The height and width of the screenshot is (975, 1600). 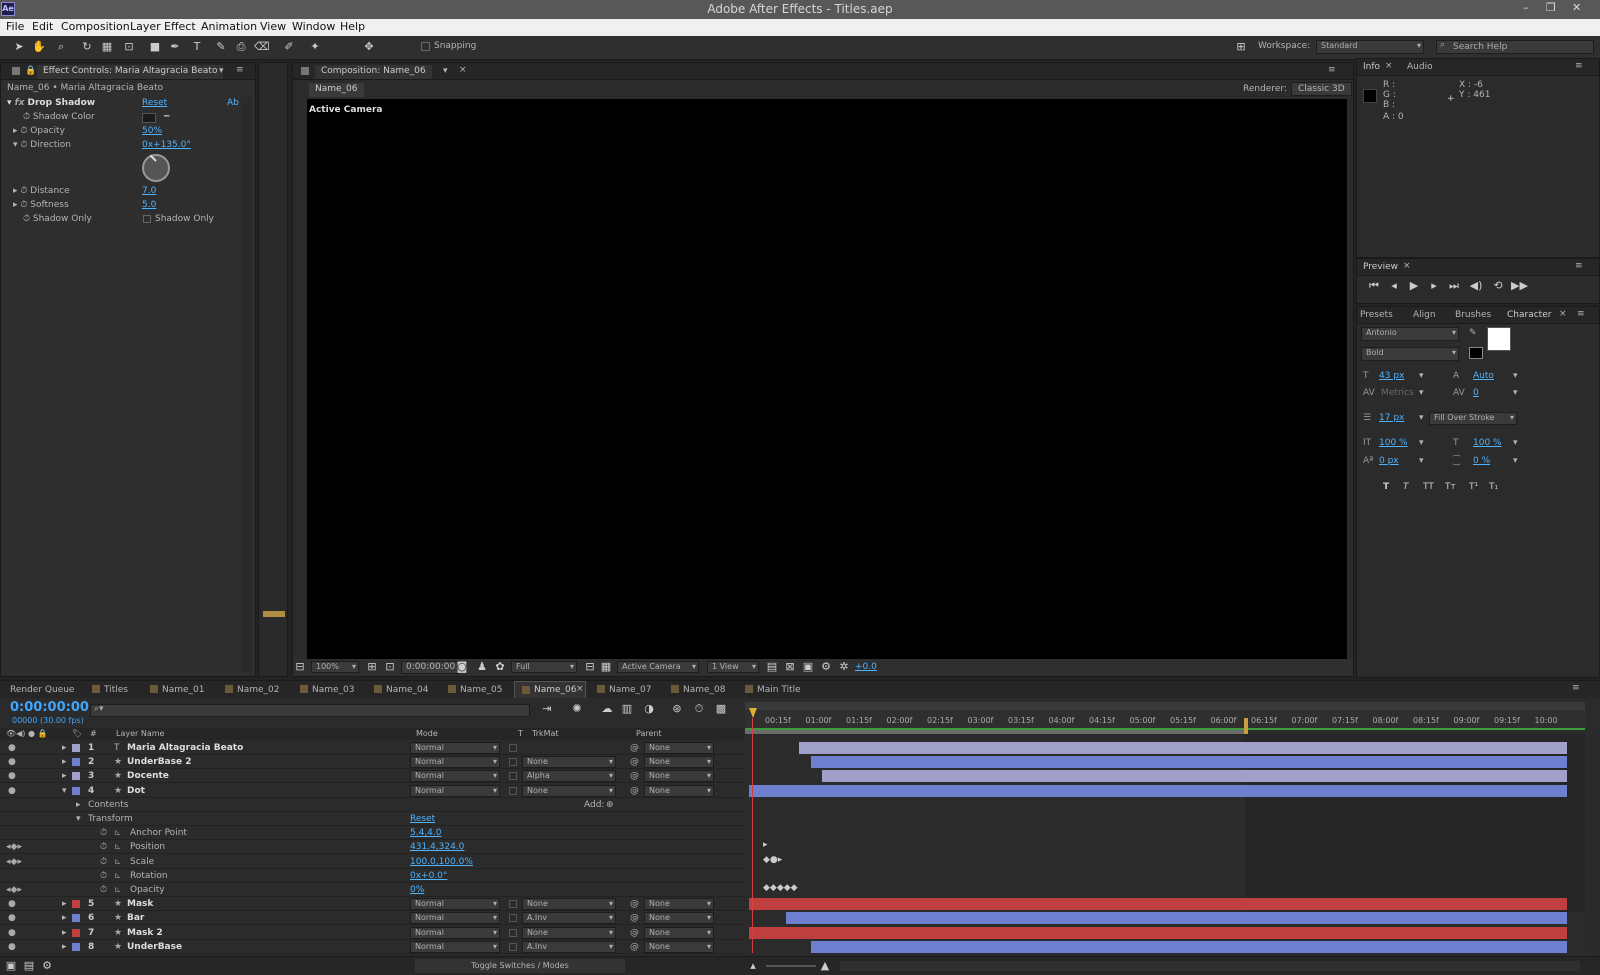 I want to click on stroke-mode-select: Fill Over Stroke, so click(x=1473, y=418).